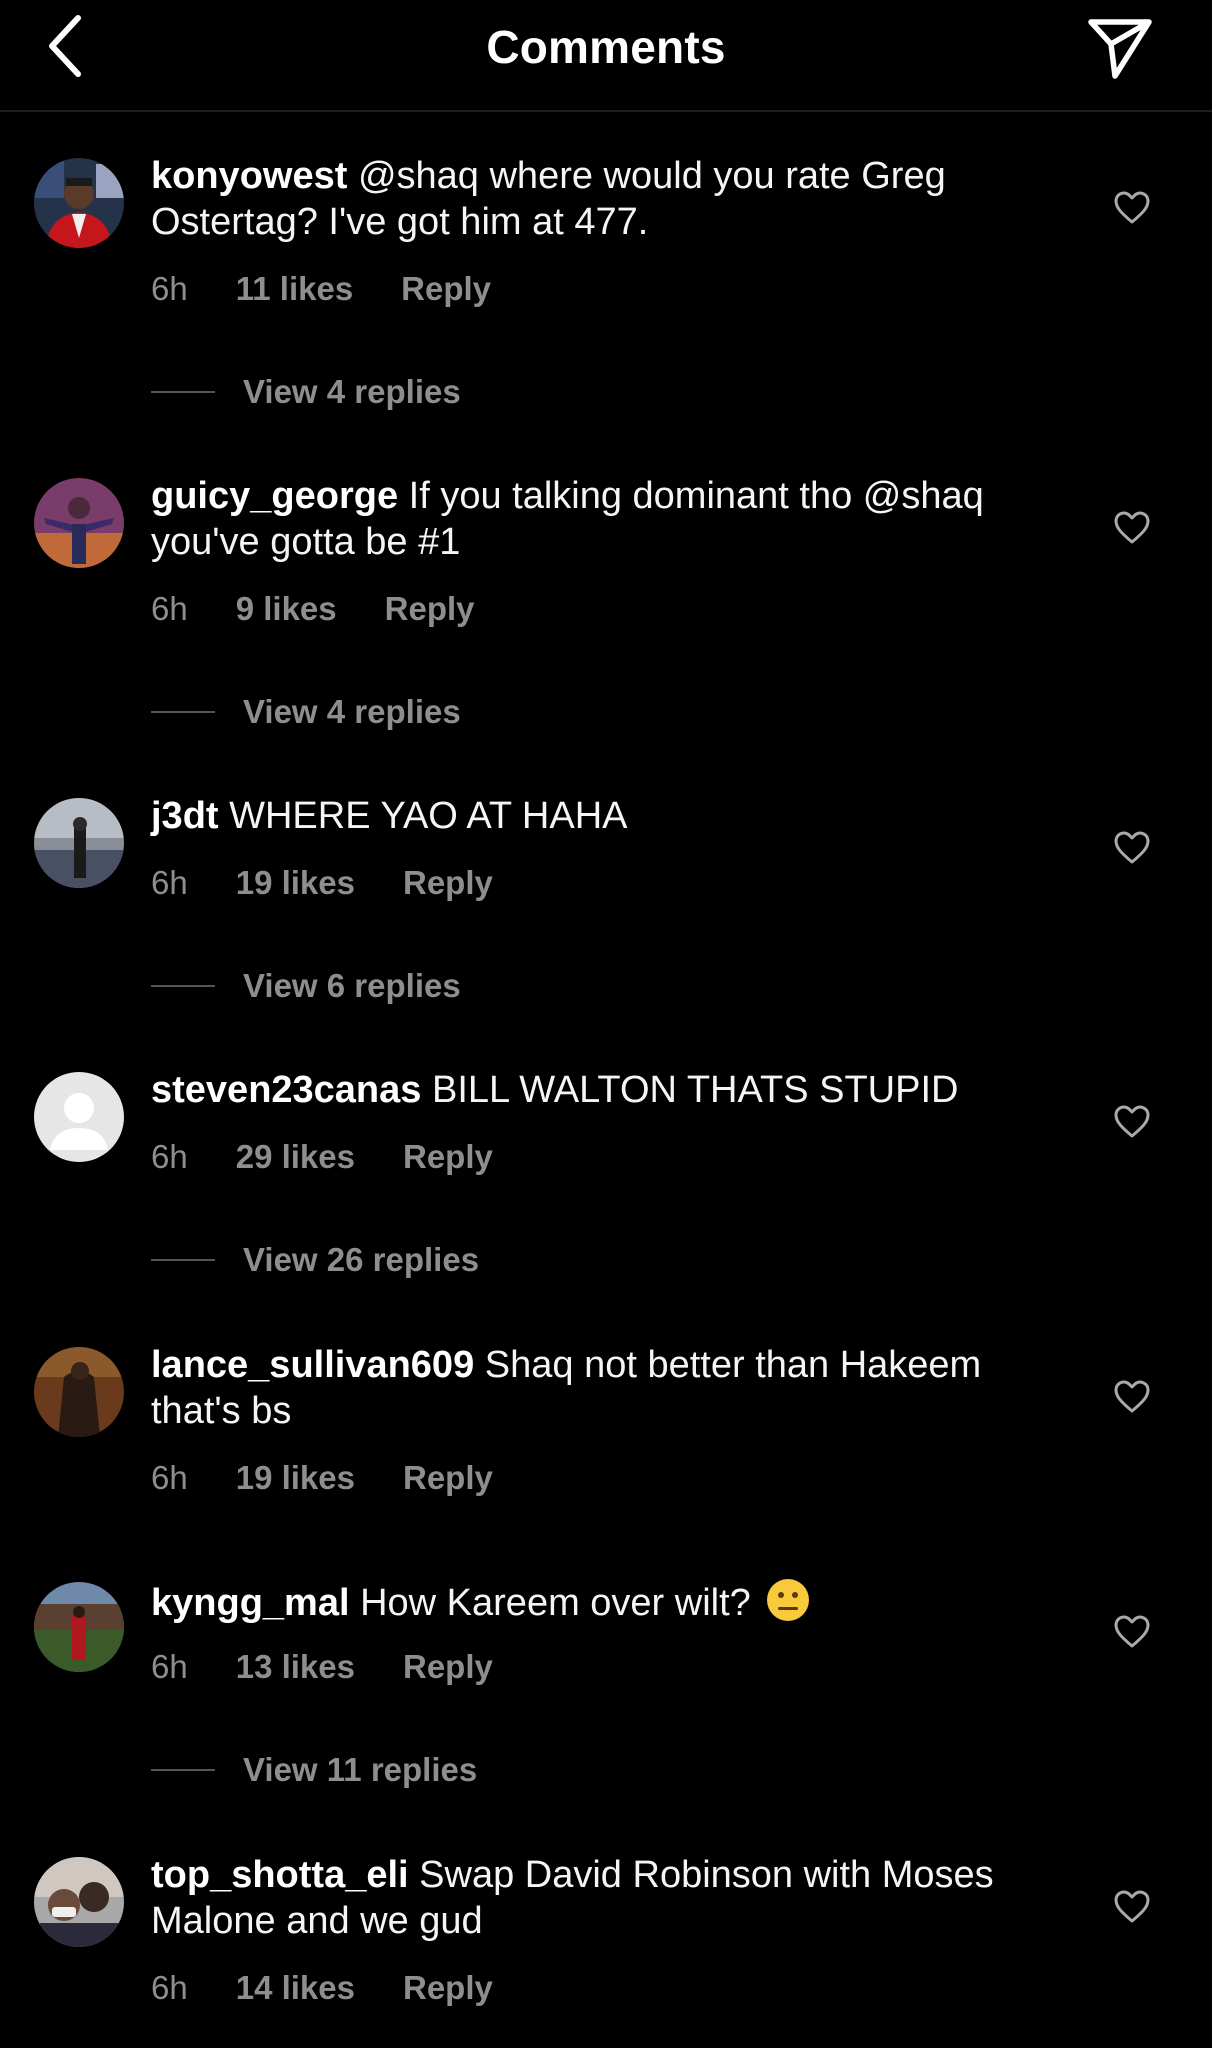 Image resolution: width=1212 pixels, height=2048 pixels. Describe the element at coordinates (295, 1667) in the screenshot. I see `likes-count: 13 likes` at that location.